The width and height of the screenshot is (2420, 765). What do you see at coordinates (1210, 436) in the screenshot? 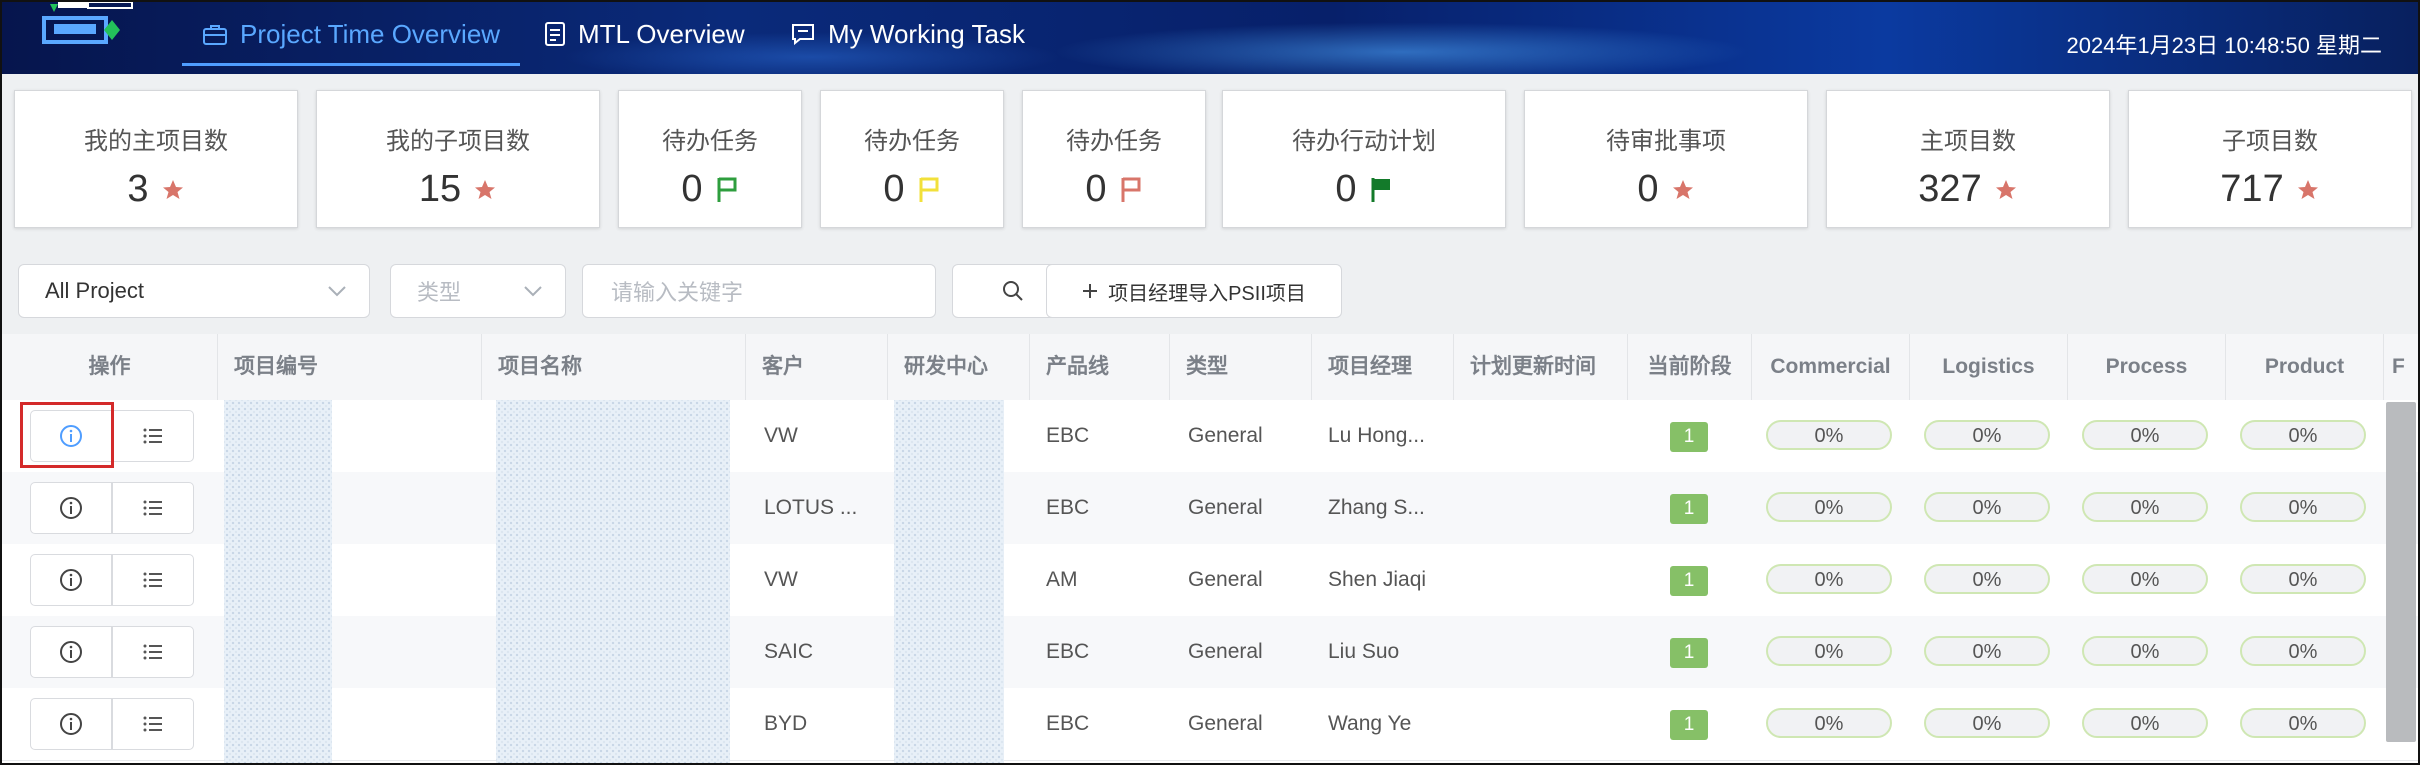
I see `table-row: VW EBC General Lu Hong... 1 0% 0% 0% 0%` at bounding box center [1210, 436].